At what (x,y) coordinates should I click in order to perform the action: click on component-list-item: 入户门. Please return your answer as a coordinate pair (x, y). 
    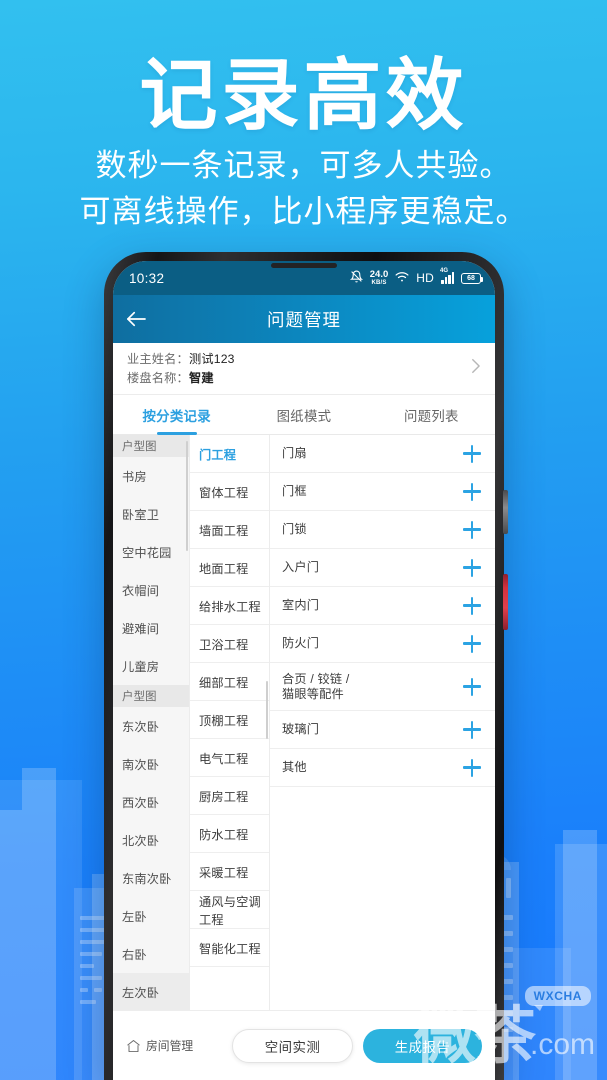
    Looking at the image, I should click on (382, 568).